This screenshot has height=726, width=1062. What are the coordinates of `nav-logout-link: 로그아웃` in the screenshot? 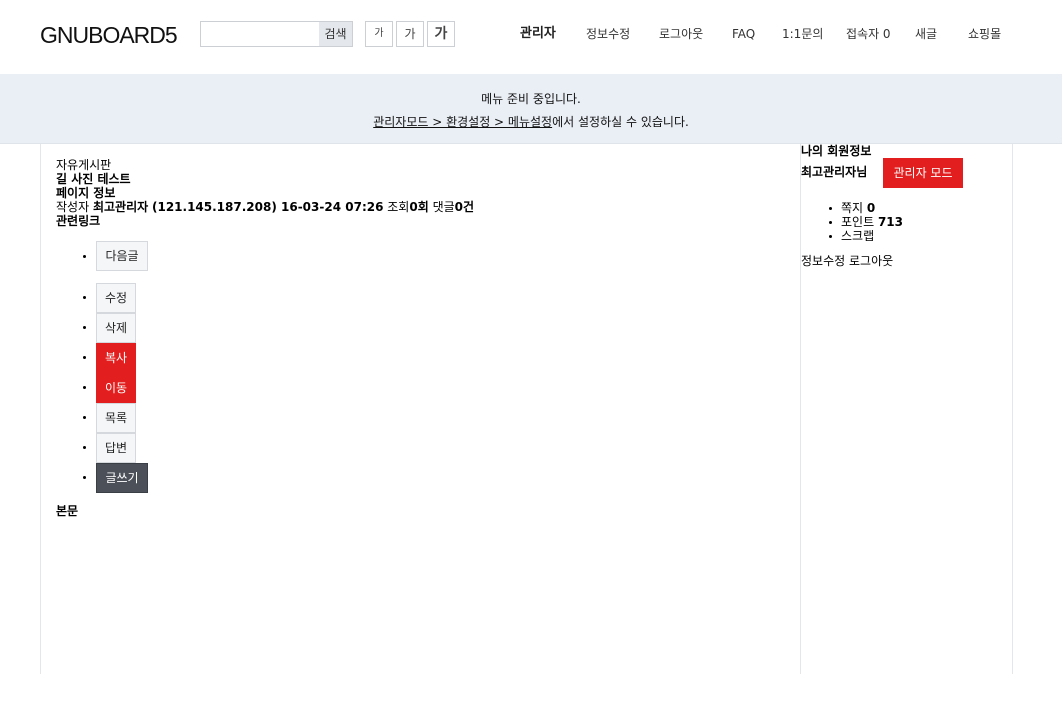 It's located at (681, 34).